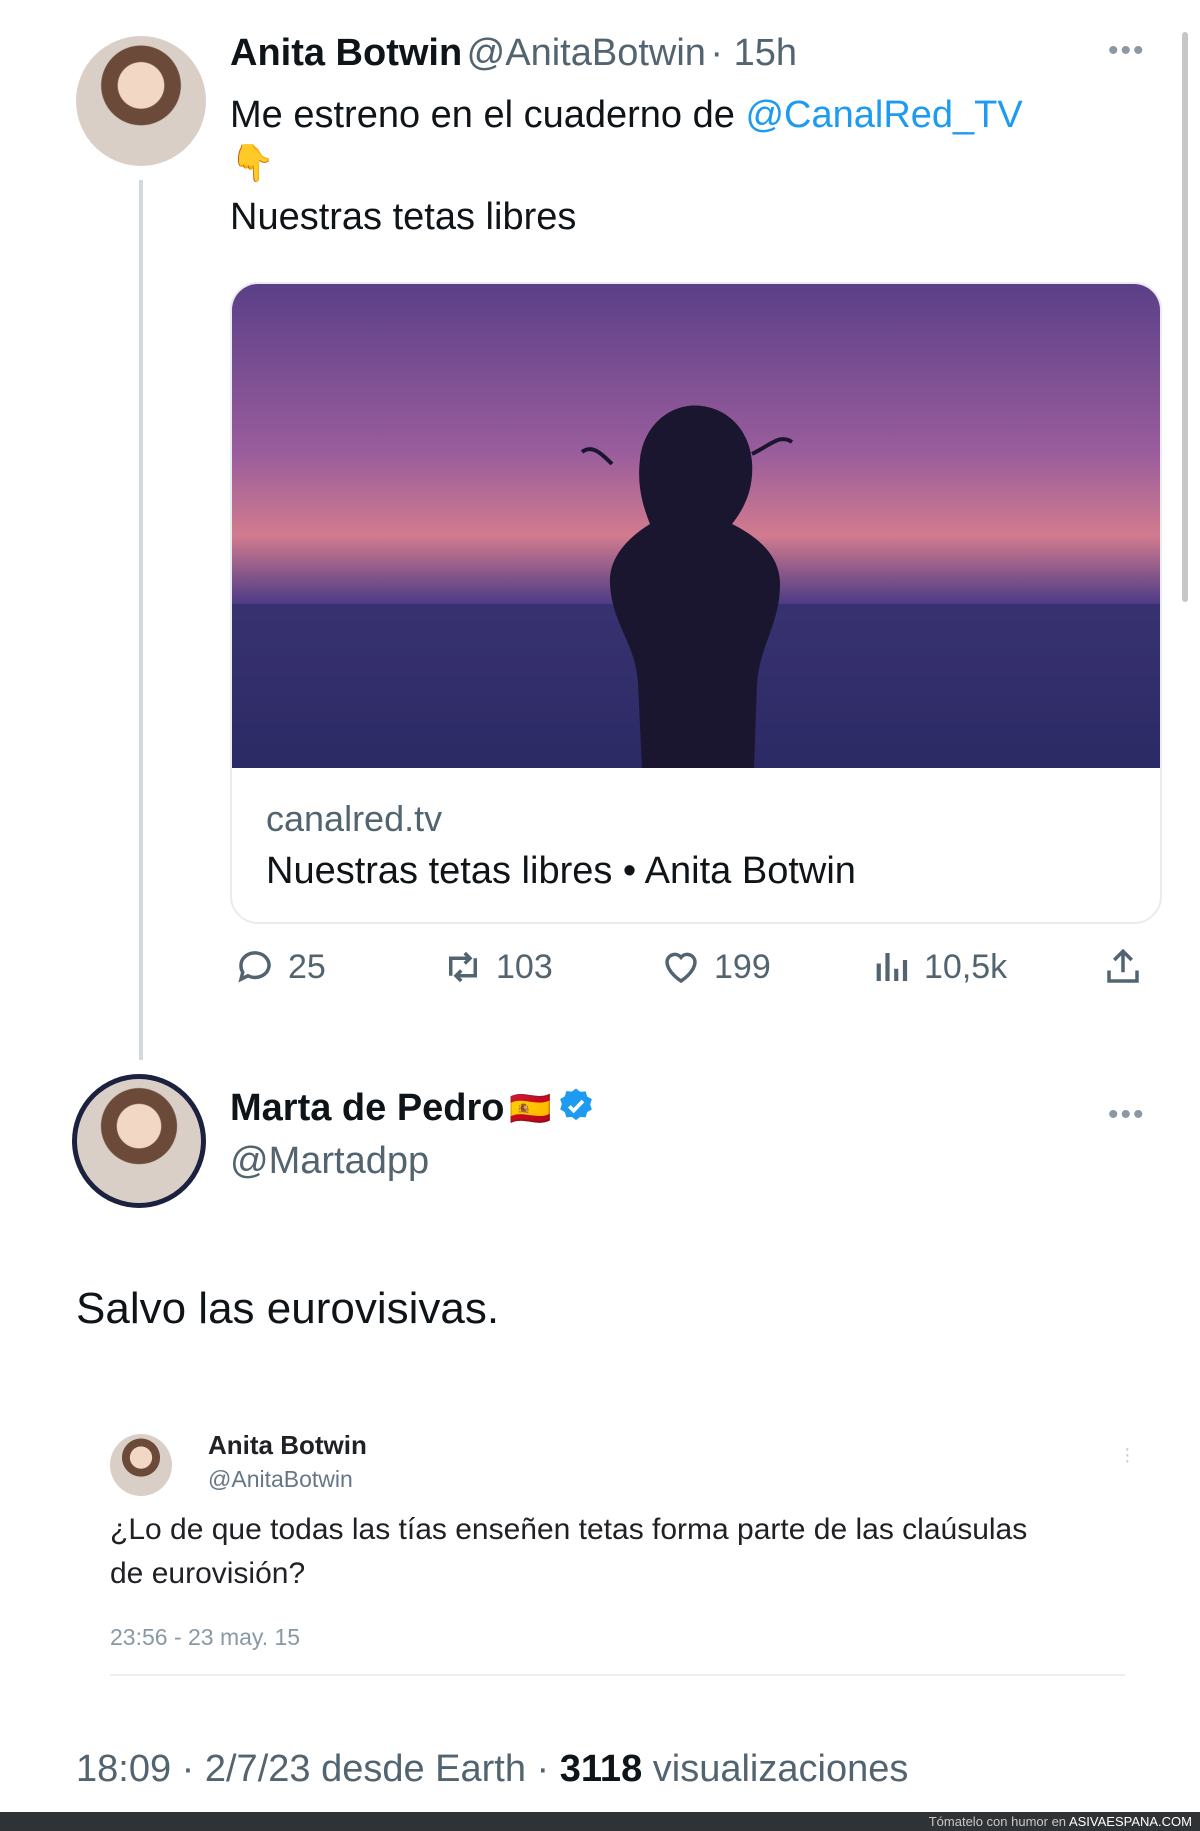  What do you see at coordinates (753, 53) in the screenshot?
I see `tweet1-time: · 15h` at bounding box center [753, 53].